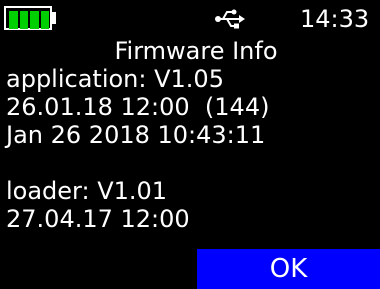 The height and width of the screenshot is (289, 380). I want to click on loader-date: 27.04.17 12:00, so click(98, 219).